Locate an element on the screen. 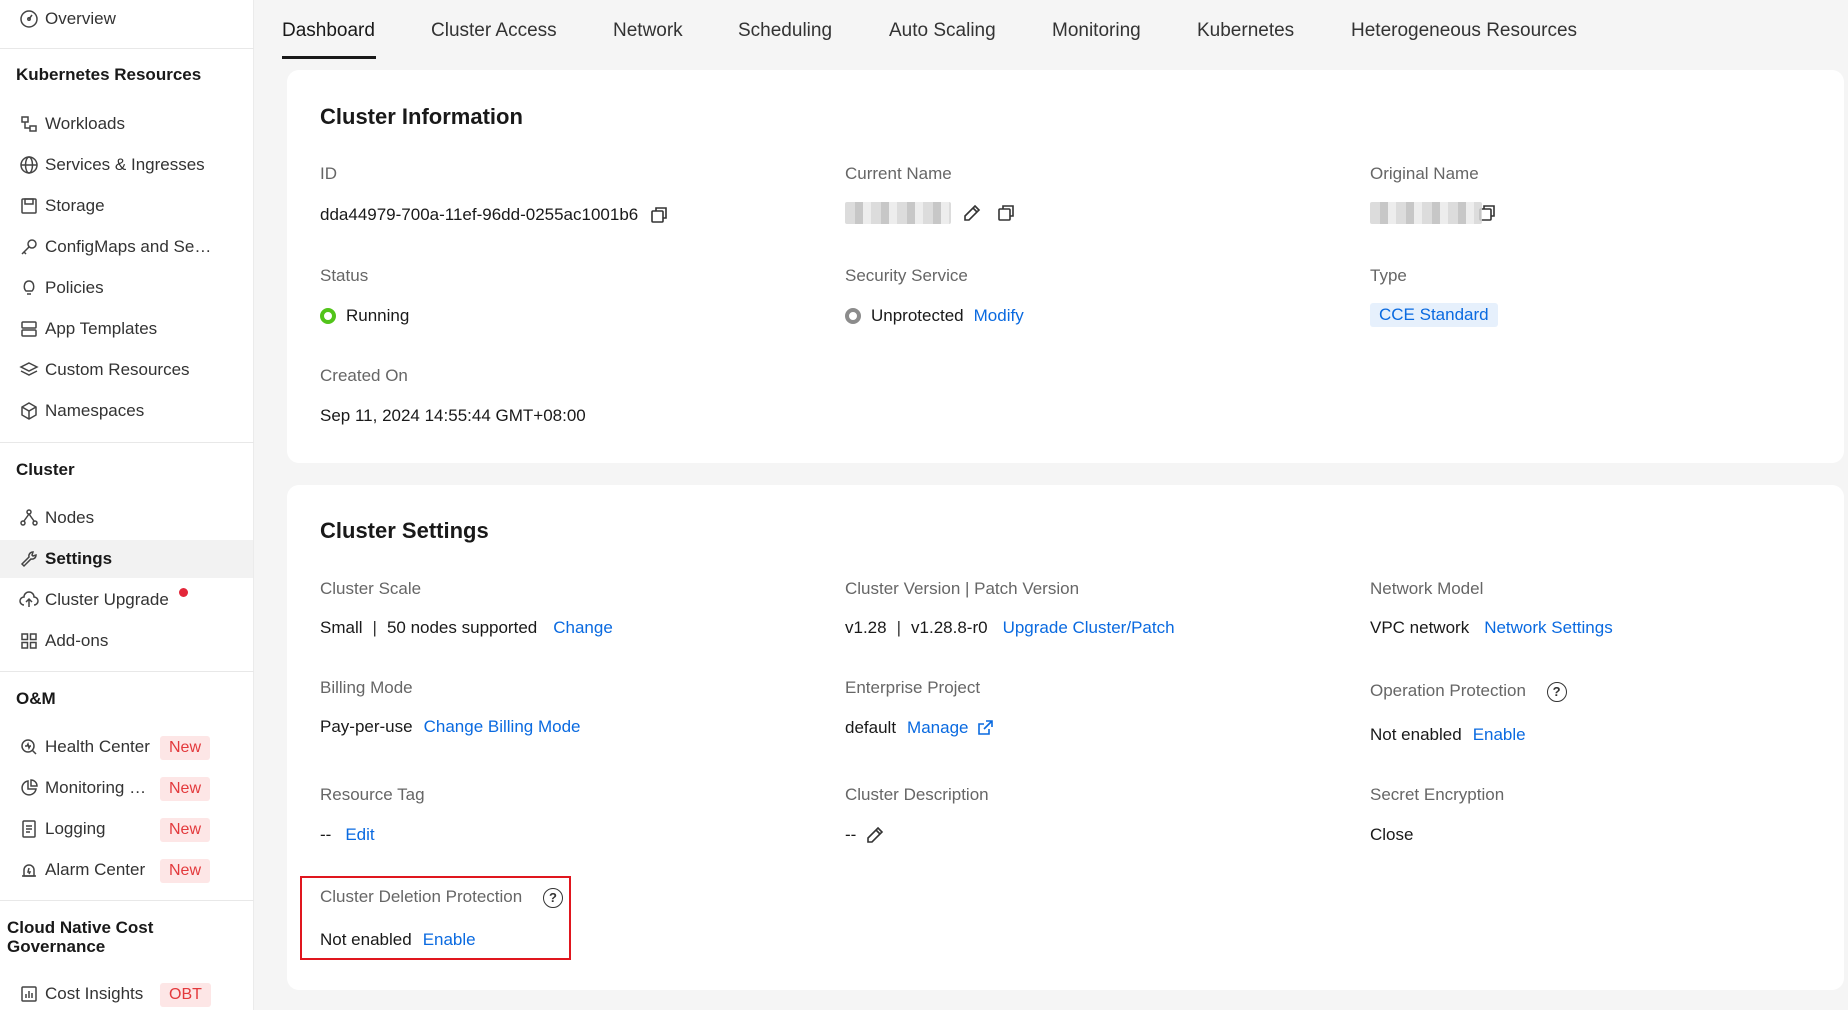  billing-value: Pay-per-use is located at coordinates (366, 726).